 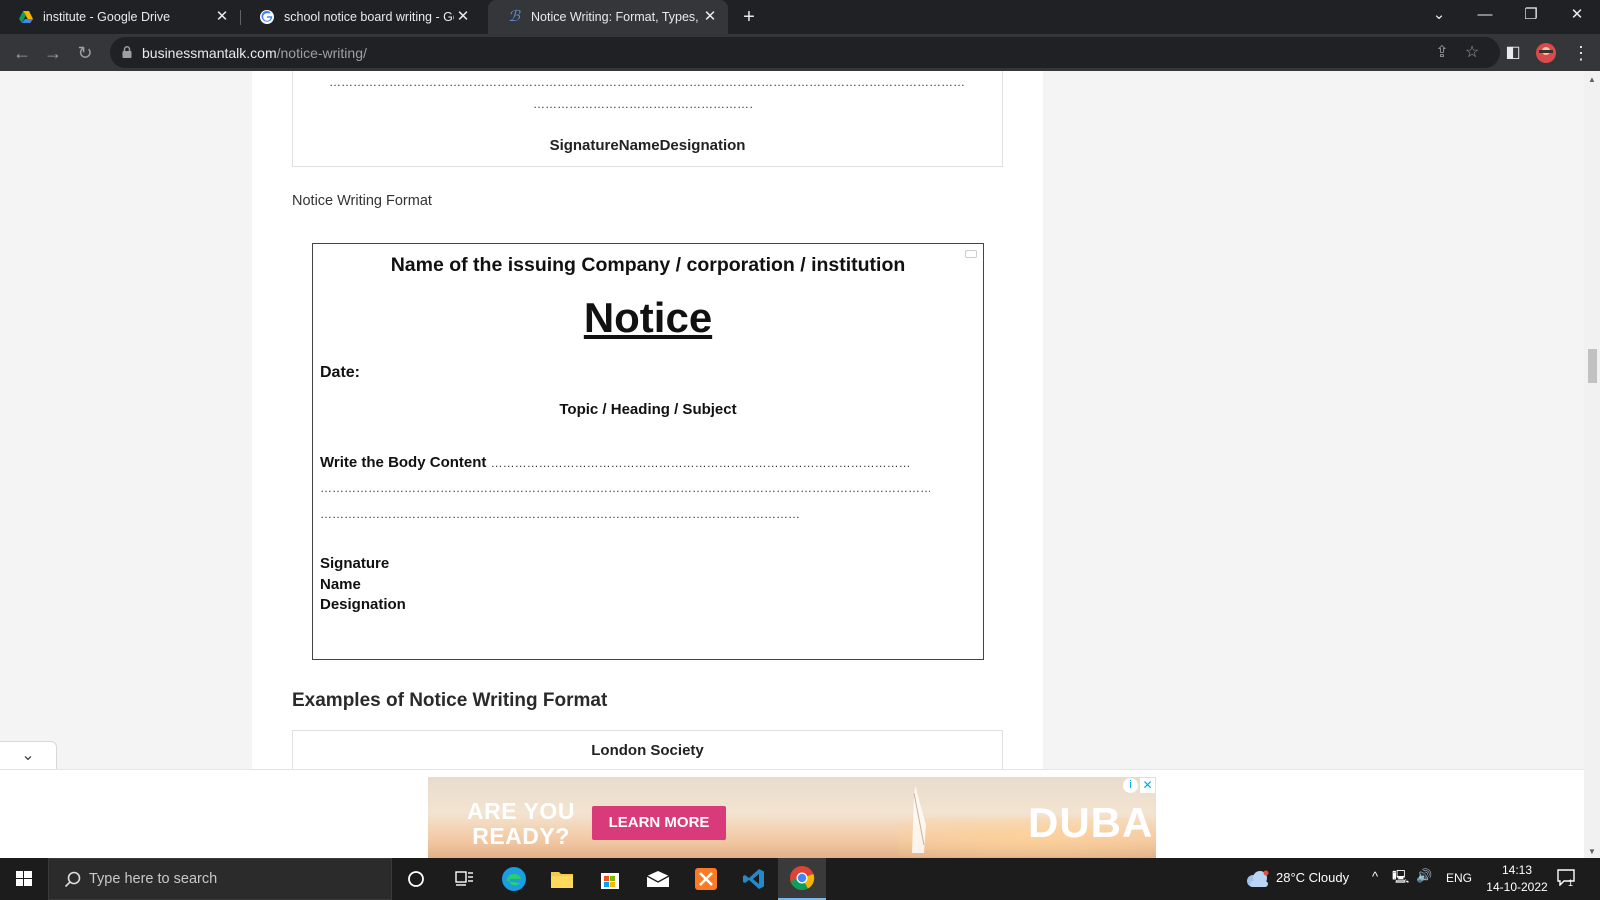 What do you see at coordinates (1517, 870) in the screenshot?
I see `clock-time: 14:13` at bounding box center [1517, 870].